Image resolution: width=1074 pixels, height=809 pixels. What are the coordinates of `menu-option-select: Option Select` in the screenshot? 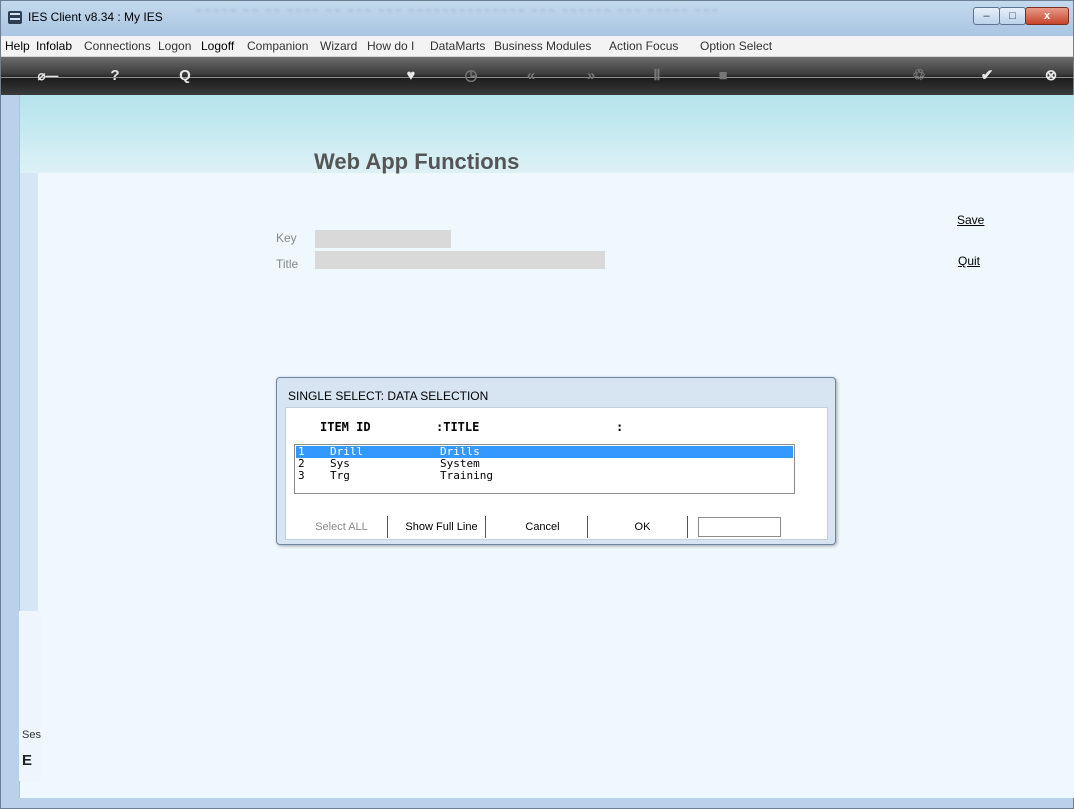 It's located at (736, 46).